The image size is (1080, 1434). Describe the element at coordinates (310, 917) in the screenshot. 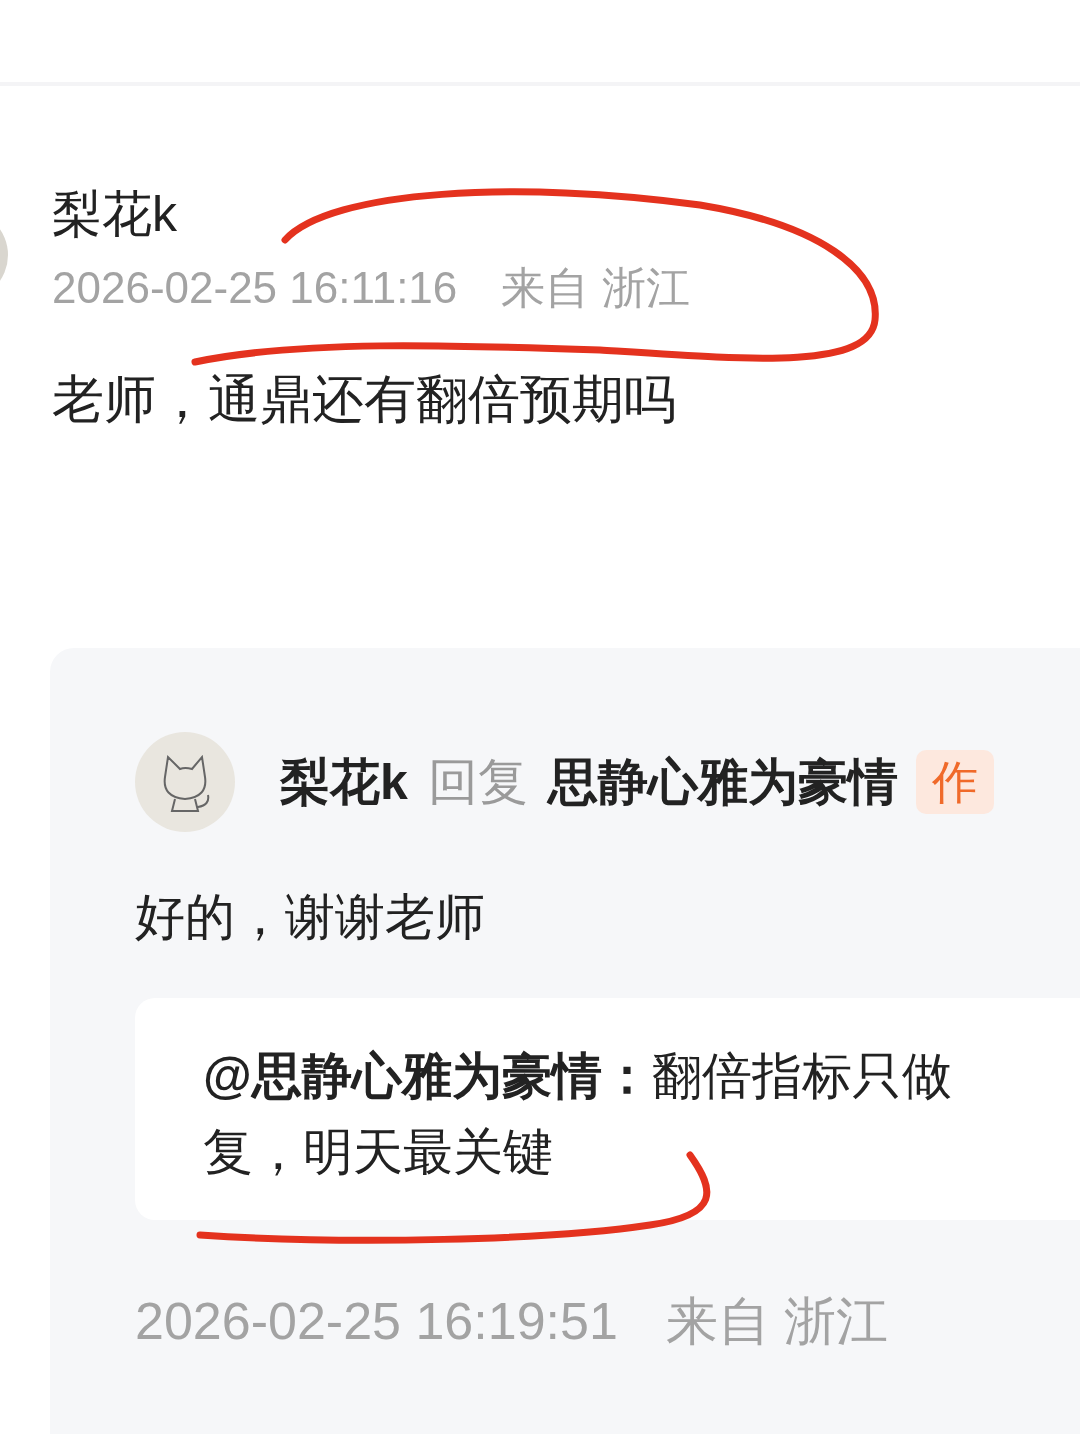

I see `reply-text: 好的，谢谢老师` at that location.